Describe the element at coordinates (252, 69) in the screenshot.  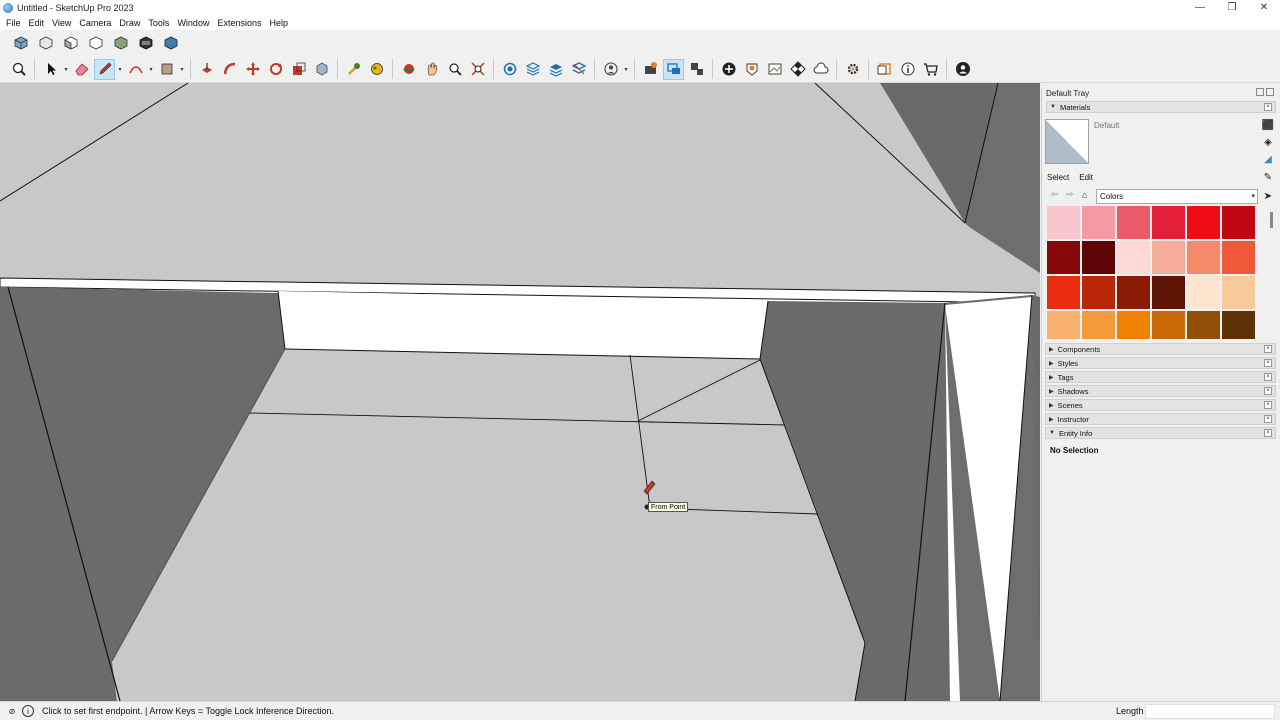
I see `move-icon` at that location.